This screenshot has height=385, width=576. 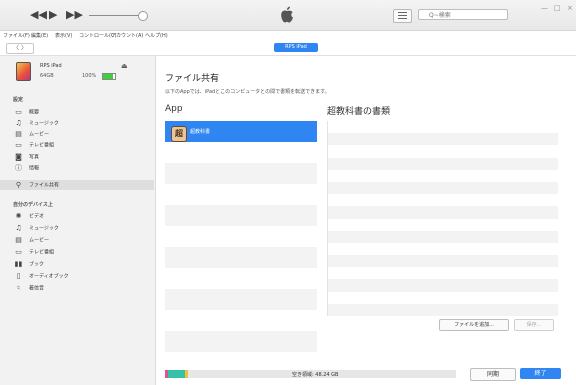 I want to click on tv-icon: ▭, so click(x=18, y=252).